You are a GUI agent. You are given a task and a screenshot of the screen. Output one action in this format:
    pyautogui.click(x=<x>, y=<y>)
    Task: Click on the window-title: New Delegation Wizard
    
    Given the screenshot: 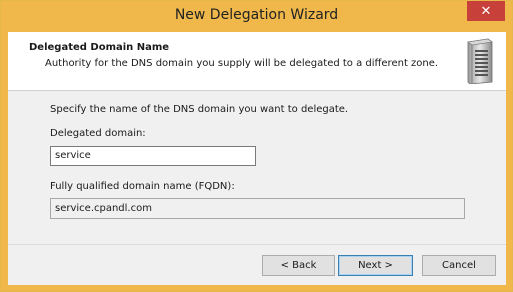 What is the action you would take?
    pyautogui.click(x=256, y=15)
    